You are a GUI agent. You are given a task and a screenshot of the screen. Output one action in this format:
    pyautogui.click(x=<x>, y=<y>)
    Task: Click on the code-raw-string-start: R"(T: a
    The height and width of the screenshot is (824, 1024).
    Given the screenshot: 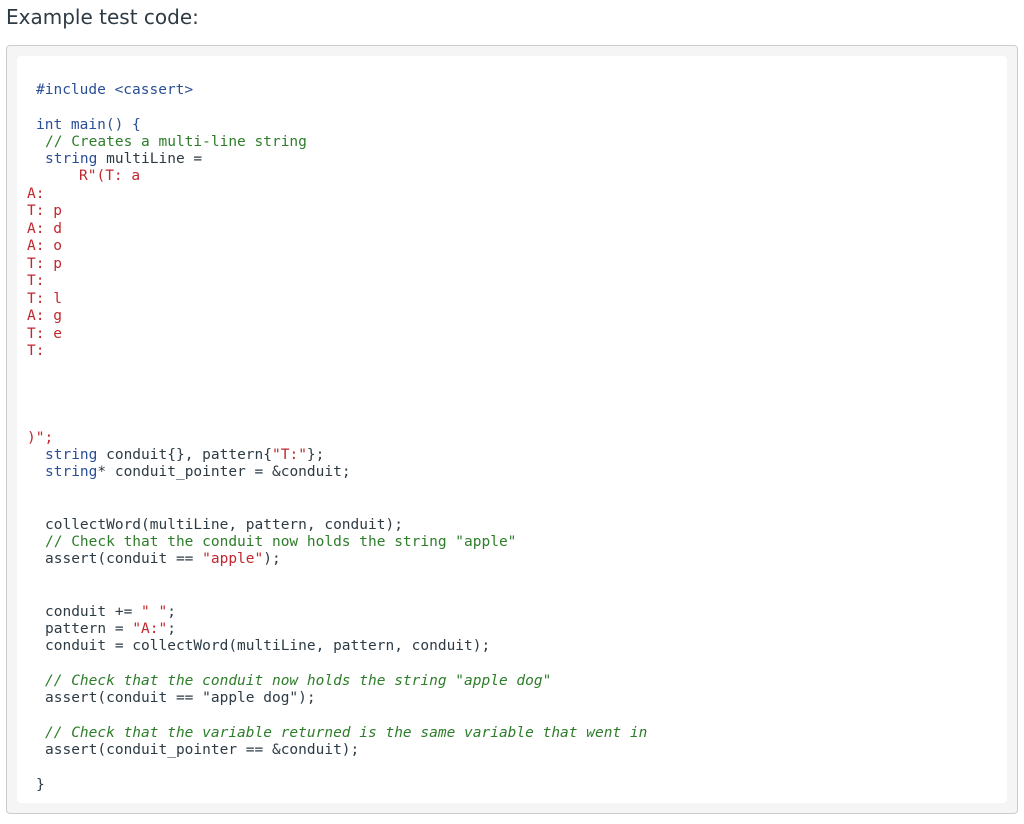 What is the action you would take?
    pyautogui.click(x=110, y=176)
    